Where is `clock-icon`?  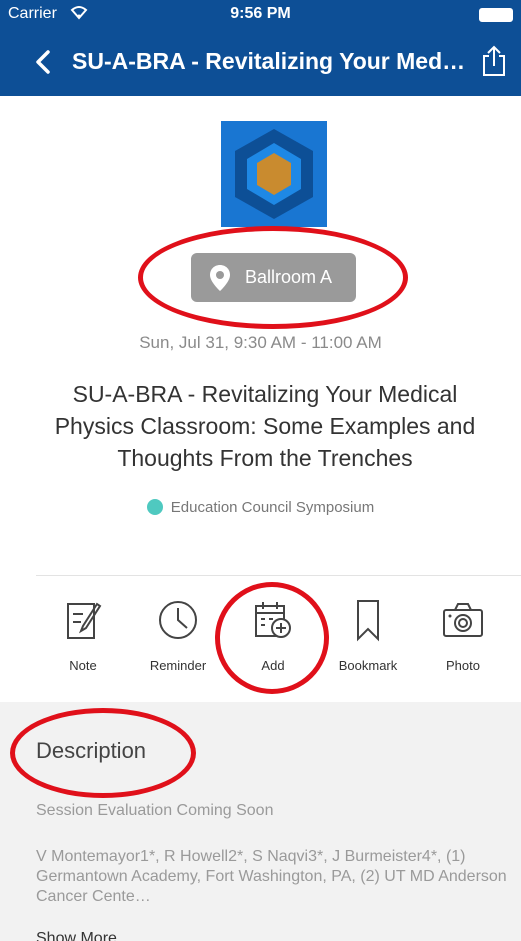 clock-icon is located at coordinates (178, 620).